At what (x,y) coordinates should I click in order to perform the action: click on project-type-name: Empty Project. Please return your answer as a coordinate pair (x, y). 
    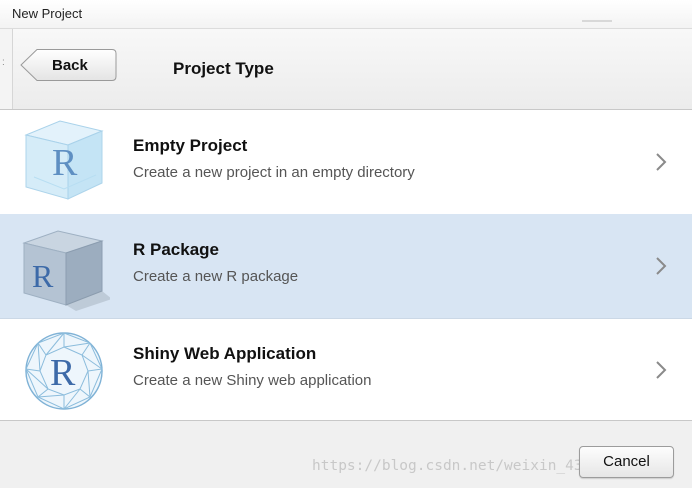
    Looking at the image, I should click on (190, 145).